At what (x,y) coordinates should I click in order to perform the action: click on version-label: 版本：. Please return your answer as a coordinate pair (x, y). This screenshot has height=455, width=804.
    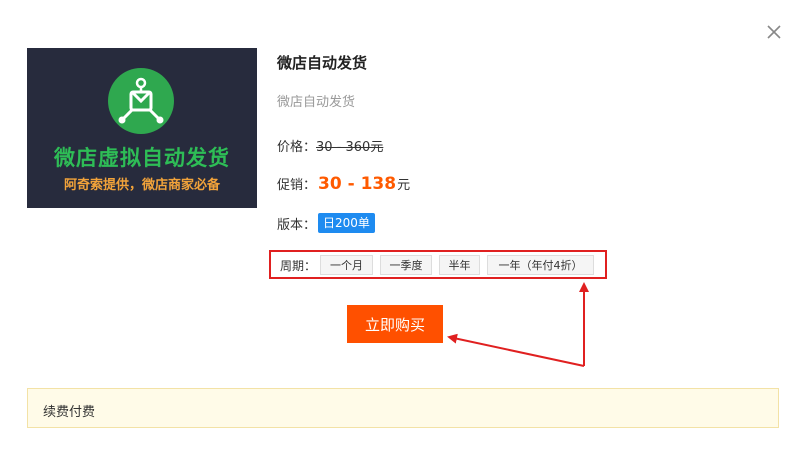
    Looking at the image, I should click on (297, 225).